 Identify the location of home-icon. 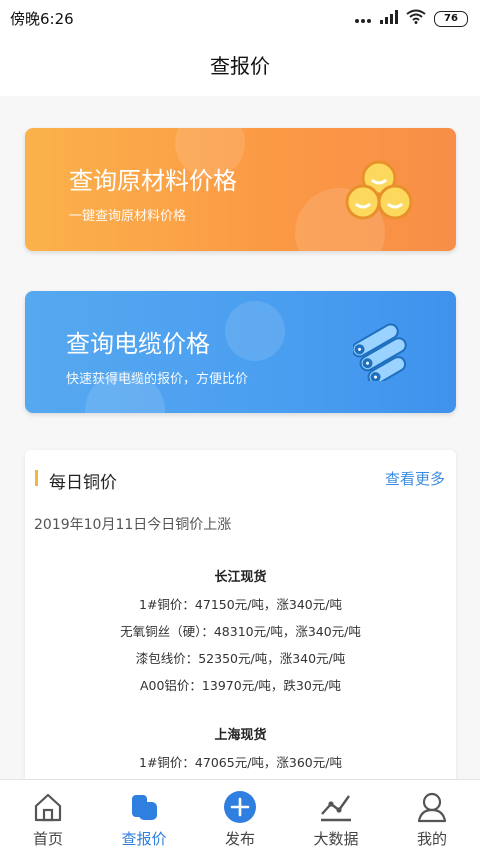
(48, 807).